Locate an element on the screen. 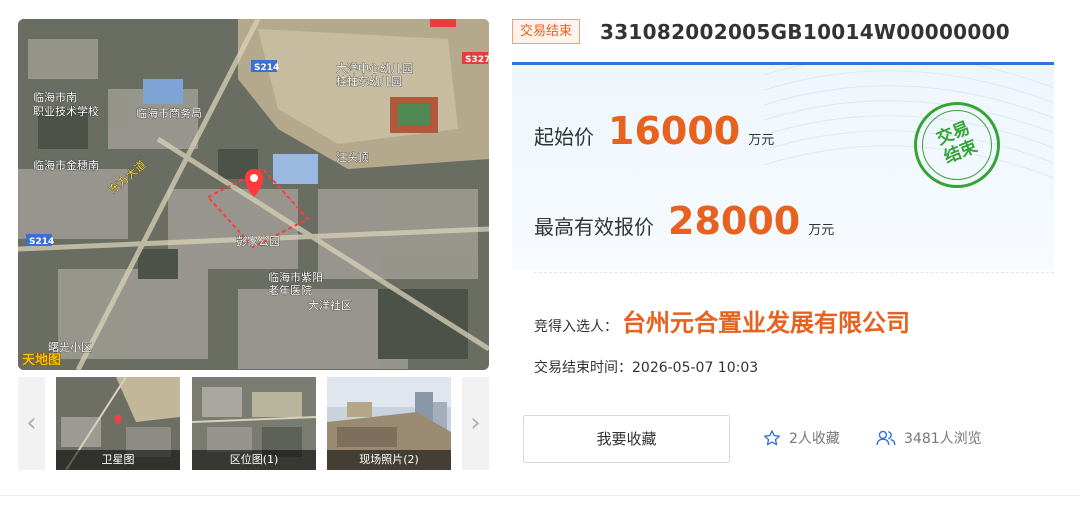  add-favorite-button: 我要收藏 is located at coordinates (626, 439).